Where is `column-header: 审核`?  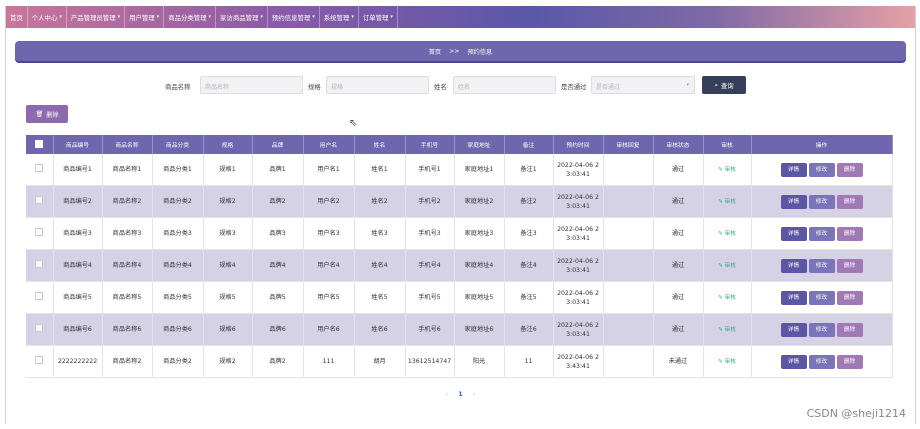
column-header: 审核 is located at coordinates (727, 144).